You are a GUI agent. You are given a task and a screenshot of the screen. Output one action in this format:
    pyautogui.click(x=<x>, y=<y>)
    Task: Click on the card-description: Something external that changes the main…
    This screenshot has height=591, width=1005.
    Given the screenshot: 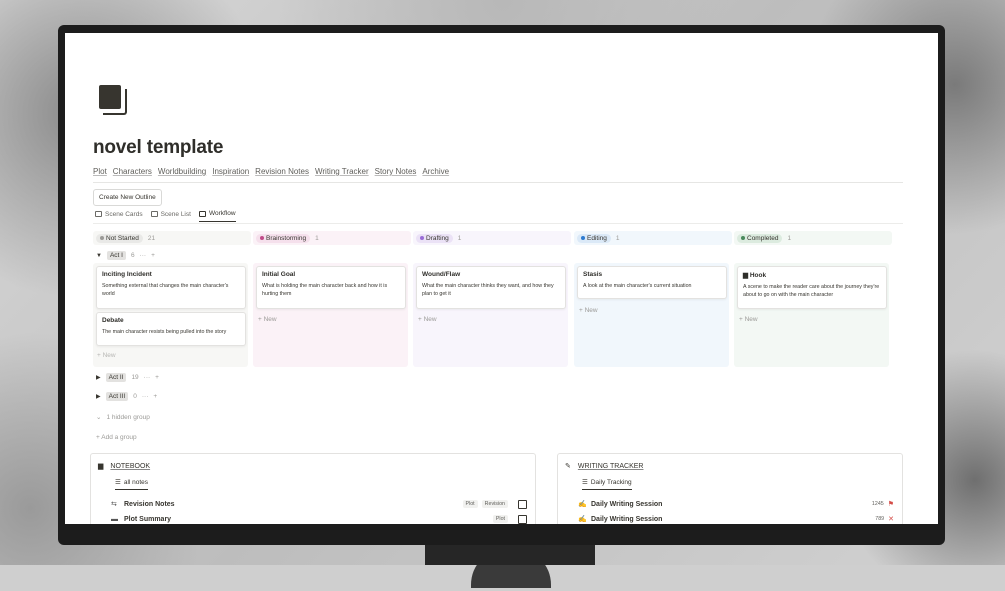 What is the action you would take?
    pyautogui.click(x=165, y=290)
    